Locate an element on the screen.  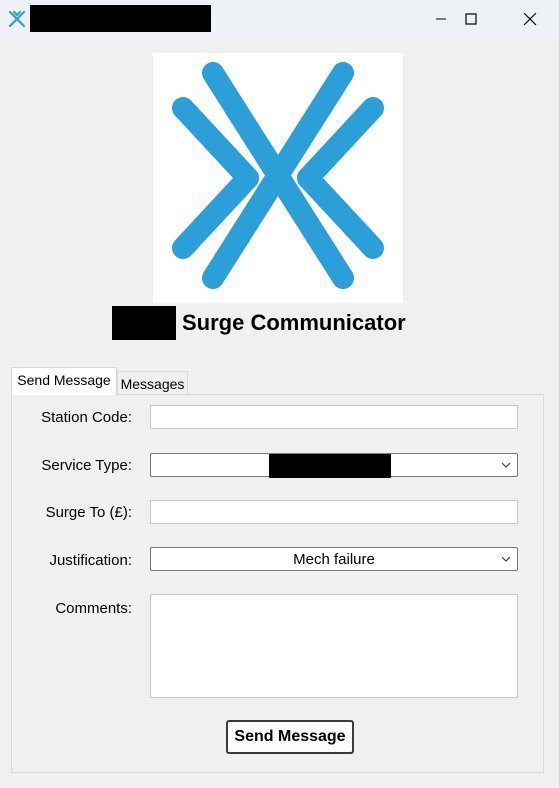
maximize-button is located at coordinates (471, 19).